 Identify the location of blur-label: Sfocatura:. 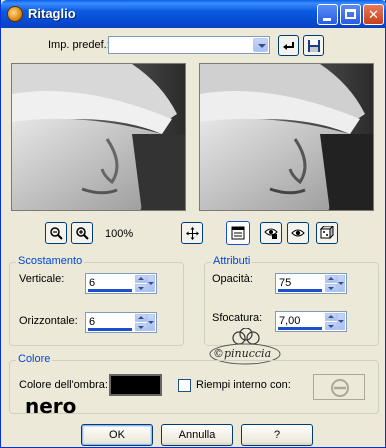
(237, 318).